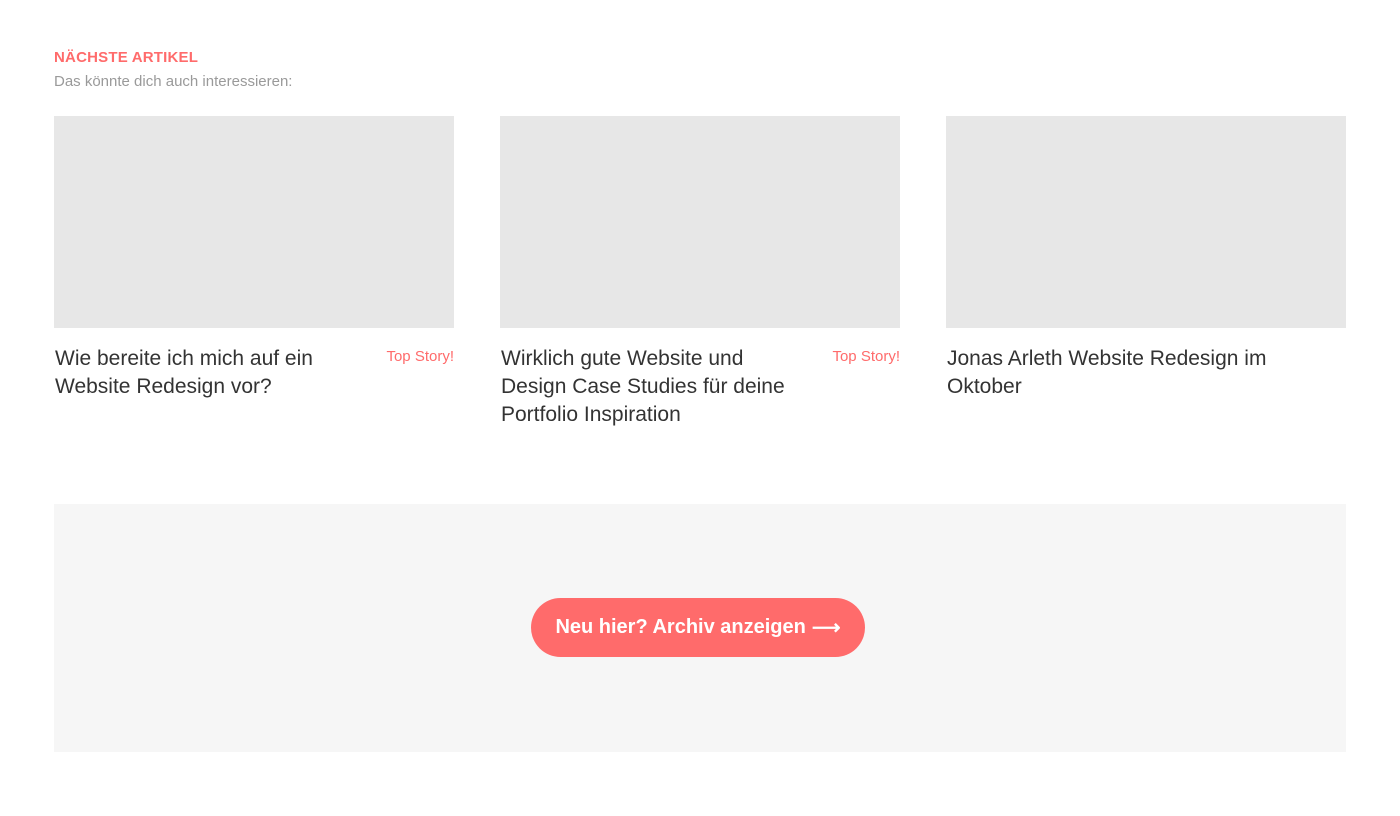  What do you see at coordinates (173, 81) in the screenshot?
I see `section-subtitle: Das könnte dich auch interessieren:` at bounding box center [173, 81].